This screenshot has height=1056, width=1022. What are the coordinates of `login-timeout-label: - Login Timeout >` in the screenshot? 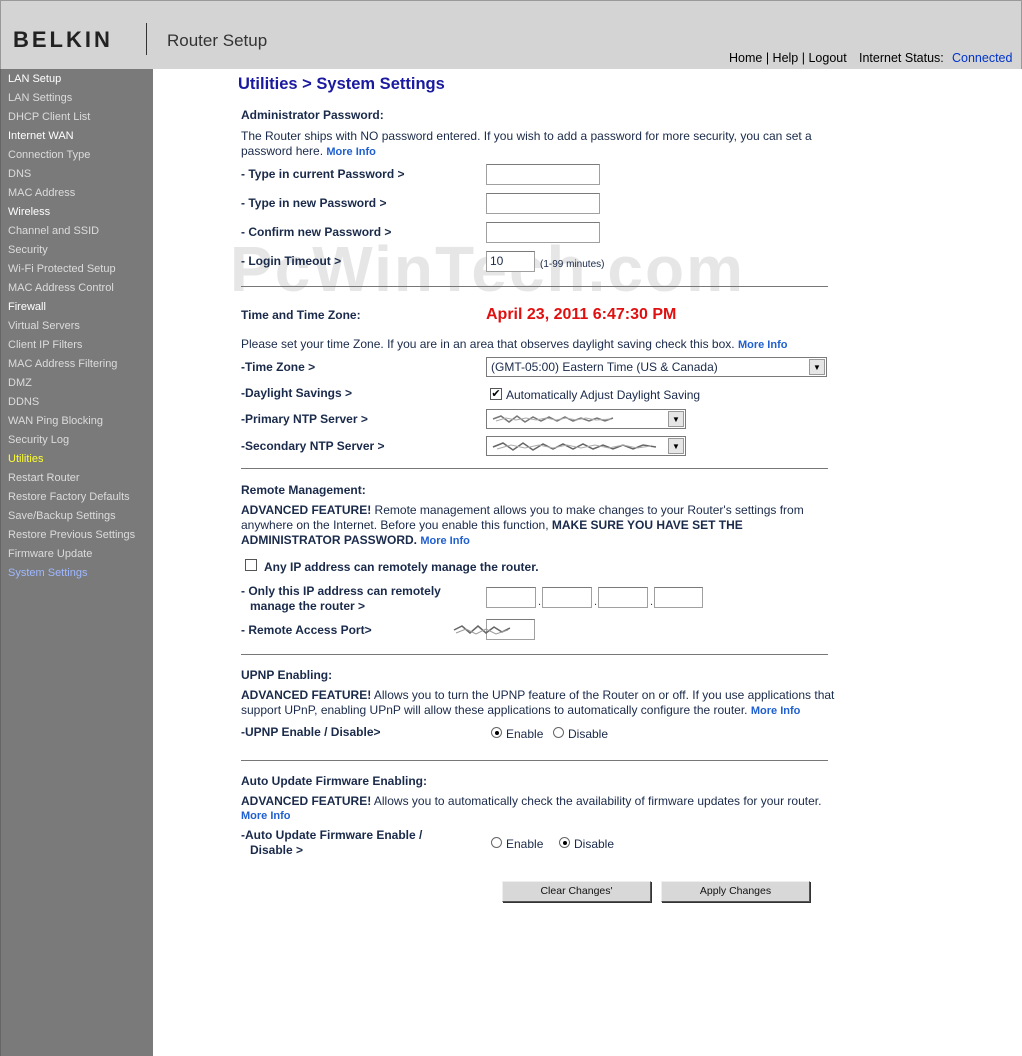 It's located at (291, 261).